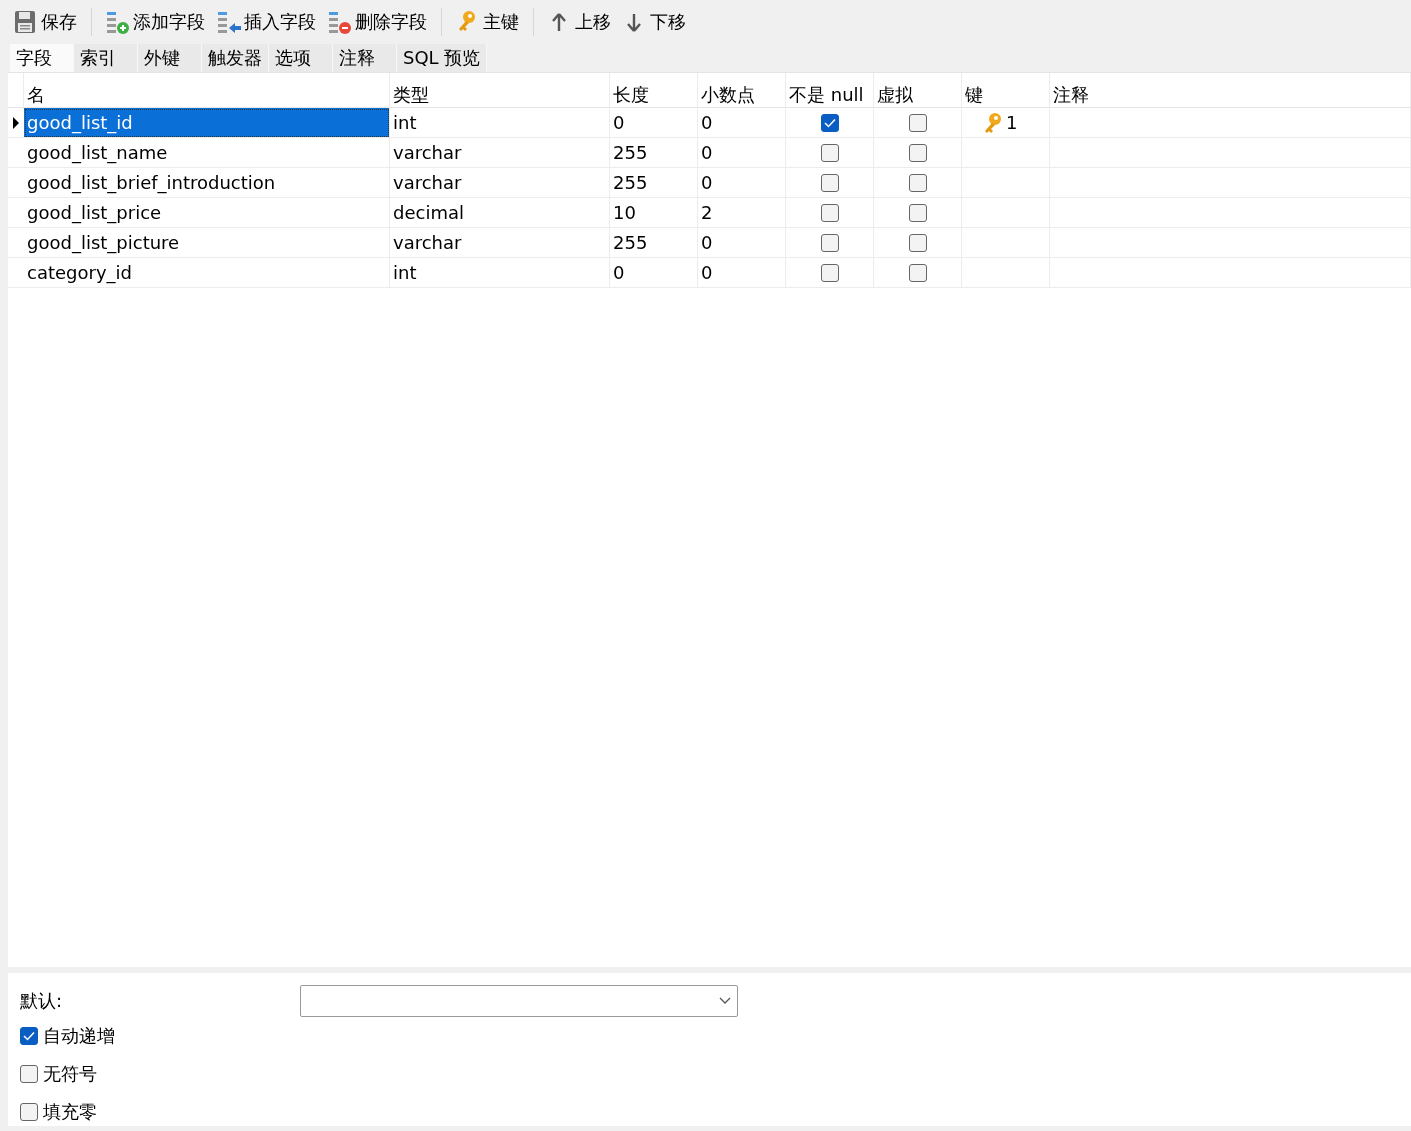 The image size is (1411, 1131). What do you see at coordinates (16, 122) in the screenshot?
I see `row-pointer-icon` at bounding box center [16, 122].